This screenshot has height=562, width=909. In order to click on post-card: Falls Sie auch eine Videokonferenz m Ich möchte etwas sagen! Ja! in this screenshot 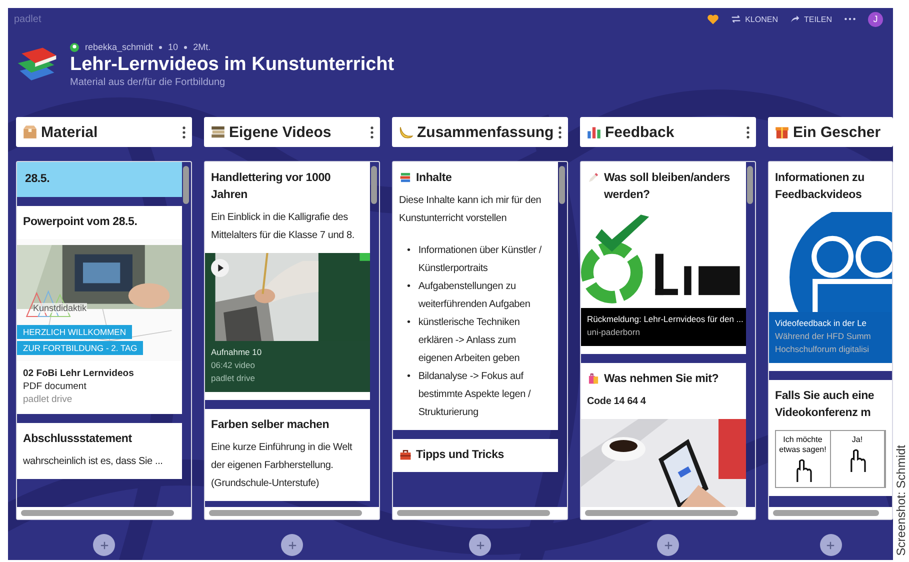, I will do `click(830, 438)`.